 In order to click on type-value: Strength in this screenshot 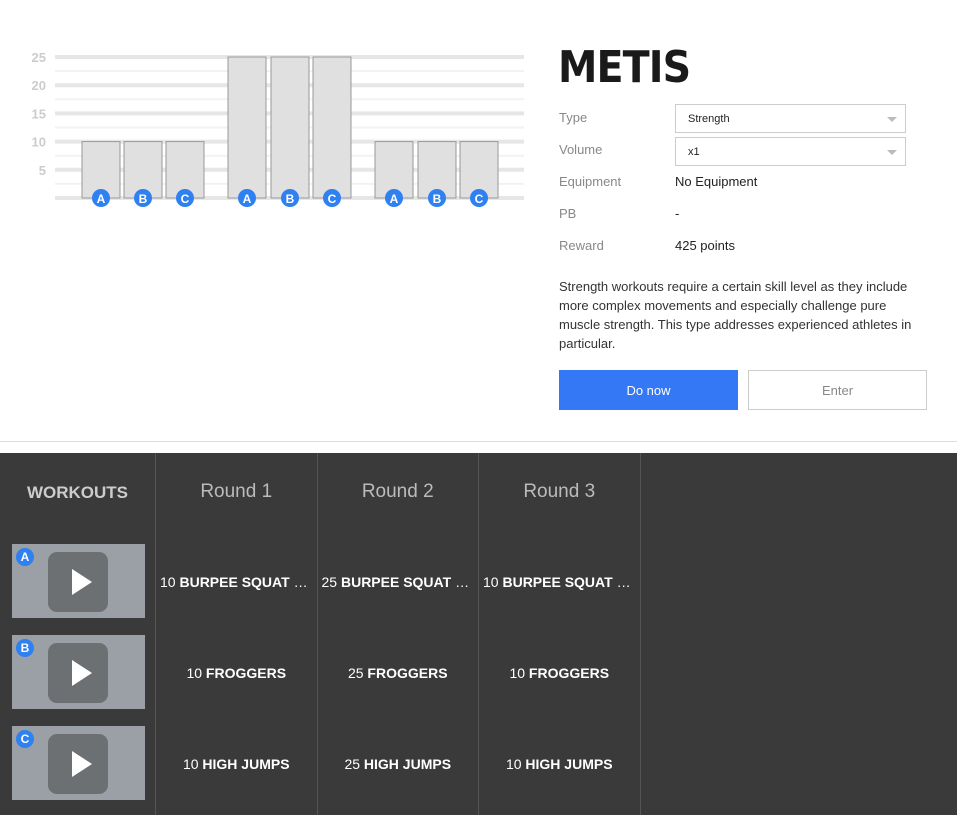, I will do `click(709, 119)`.